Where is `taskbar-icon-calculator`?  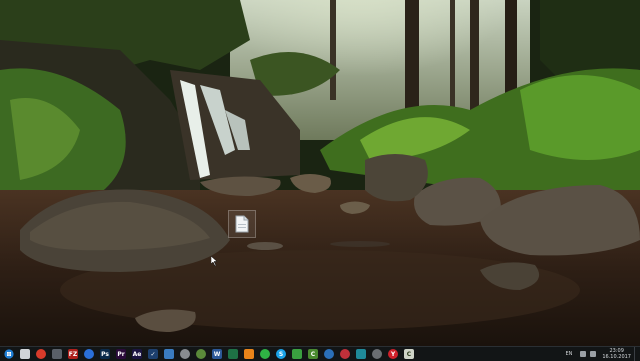 taskbar-icon-calculator is located at coordinates (57, 354).